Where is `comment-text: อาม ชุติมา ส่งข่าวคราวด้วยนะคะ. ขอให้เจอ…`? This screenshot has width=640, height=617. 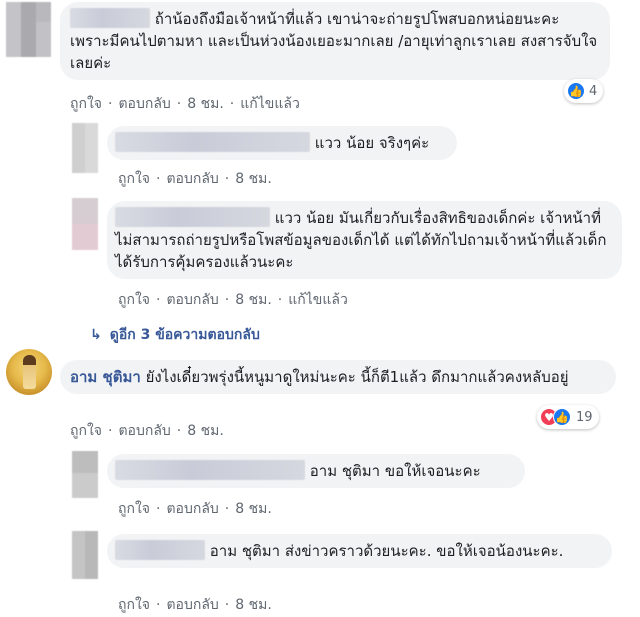 comment-text: อาม ชุติมา ส่งข่าวคราวด้วยนะคะ. ขอให้เจอ… is located at coordinates (386, 551).